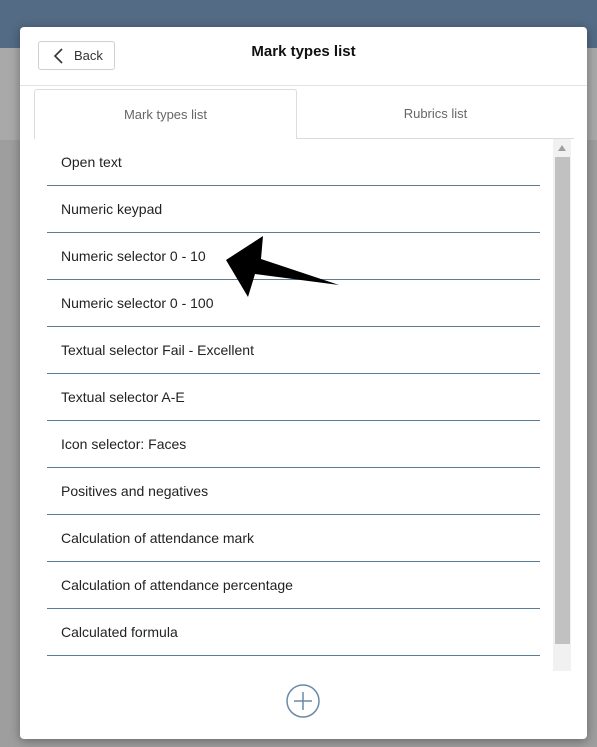  What do you see at coordinates (303, 701) in the screenshot?
I see `plus-circle-icon` at bounding box center [303, 701].